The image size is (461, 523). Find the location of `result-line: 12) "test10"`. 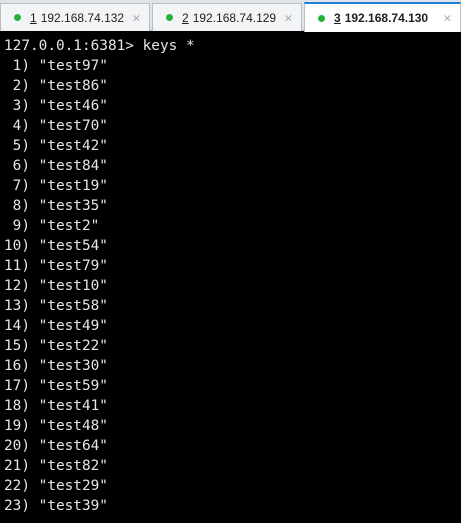

result-line: 12) "test10" is located at coordinates (56, 286).